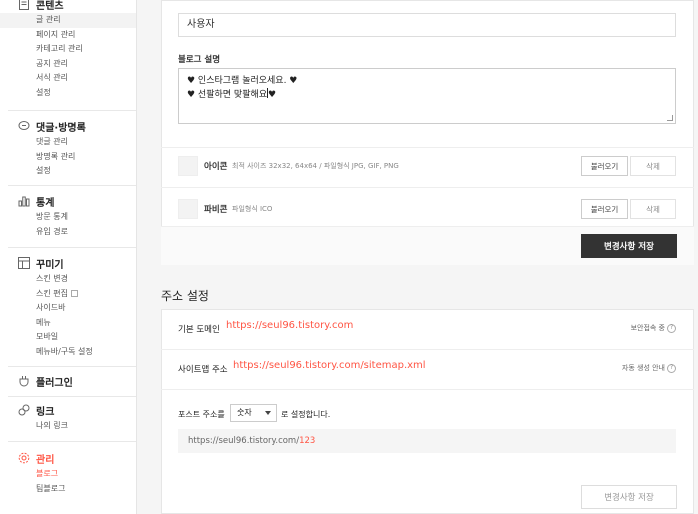 The image size is (698, 514). I want to click on sidebar-item-content-settings: 설정, so click(68, 93).